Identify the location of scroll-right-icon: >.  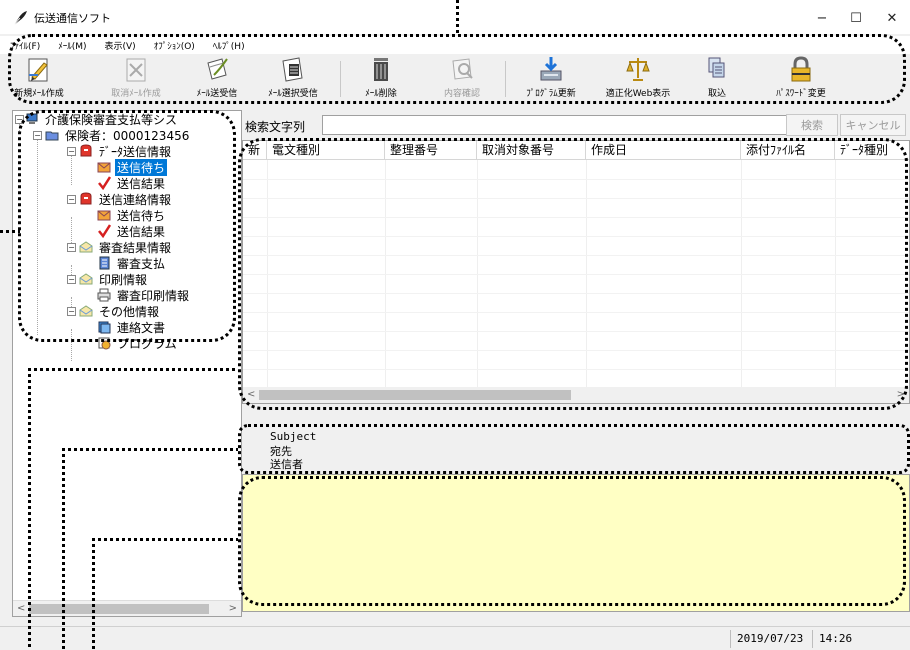
(233, 608).